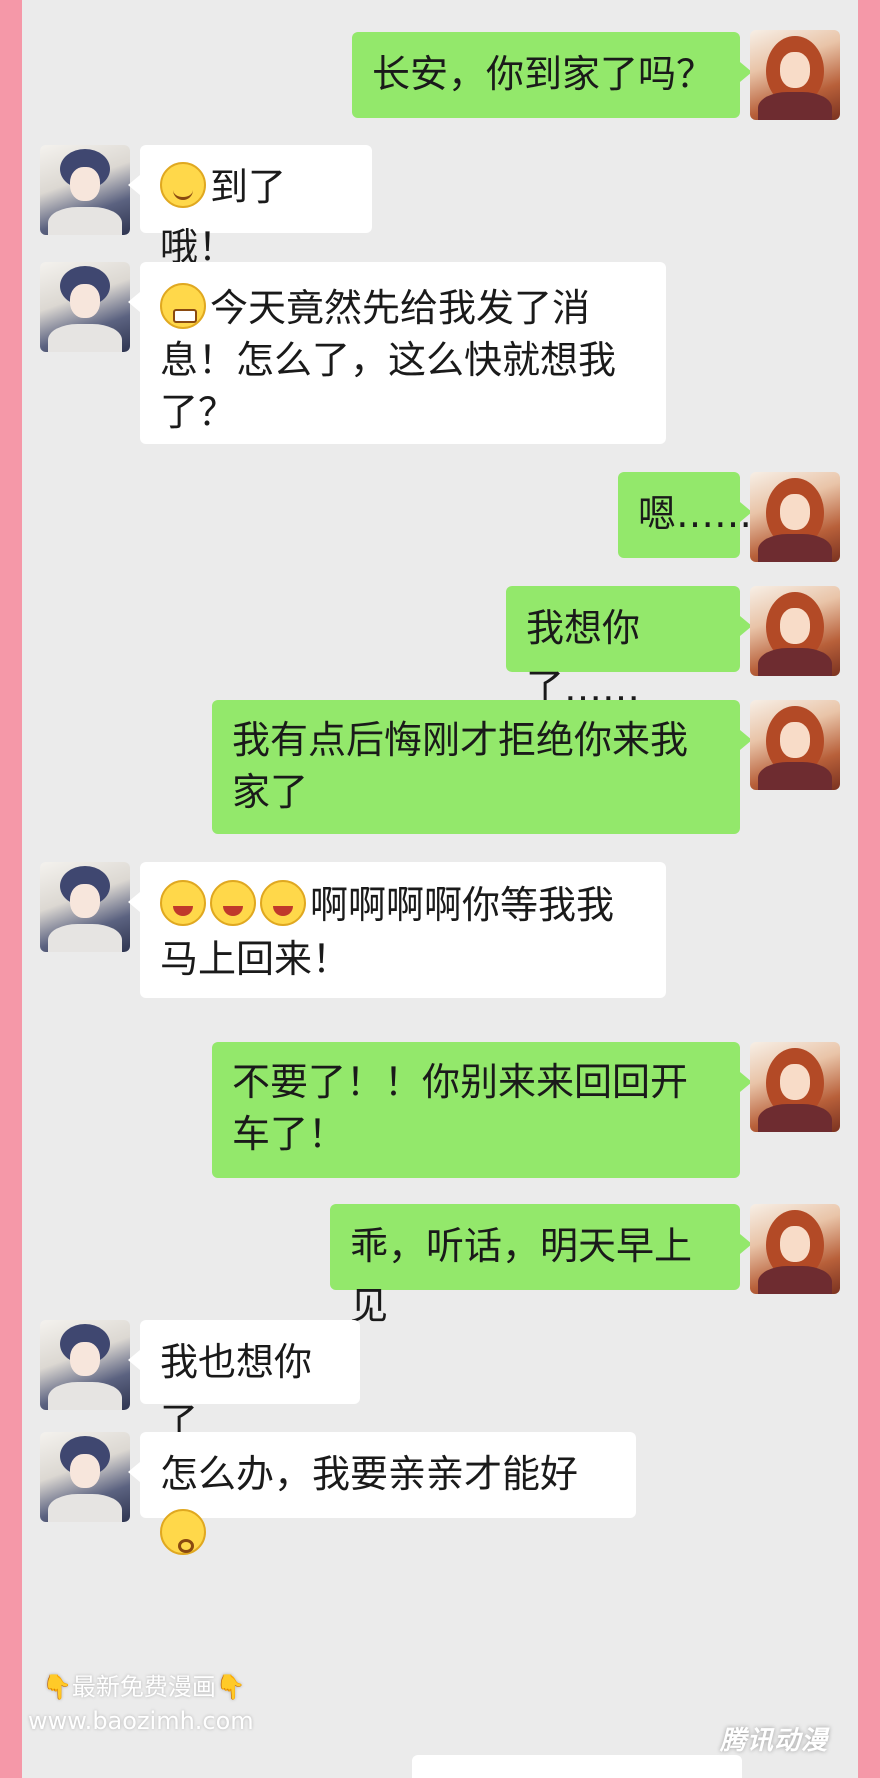 The width and height of the screenshot is (880, 1778). I want to click on watermark-url: www.baozimh.com, so click(141, 1721).